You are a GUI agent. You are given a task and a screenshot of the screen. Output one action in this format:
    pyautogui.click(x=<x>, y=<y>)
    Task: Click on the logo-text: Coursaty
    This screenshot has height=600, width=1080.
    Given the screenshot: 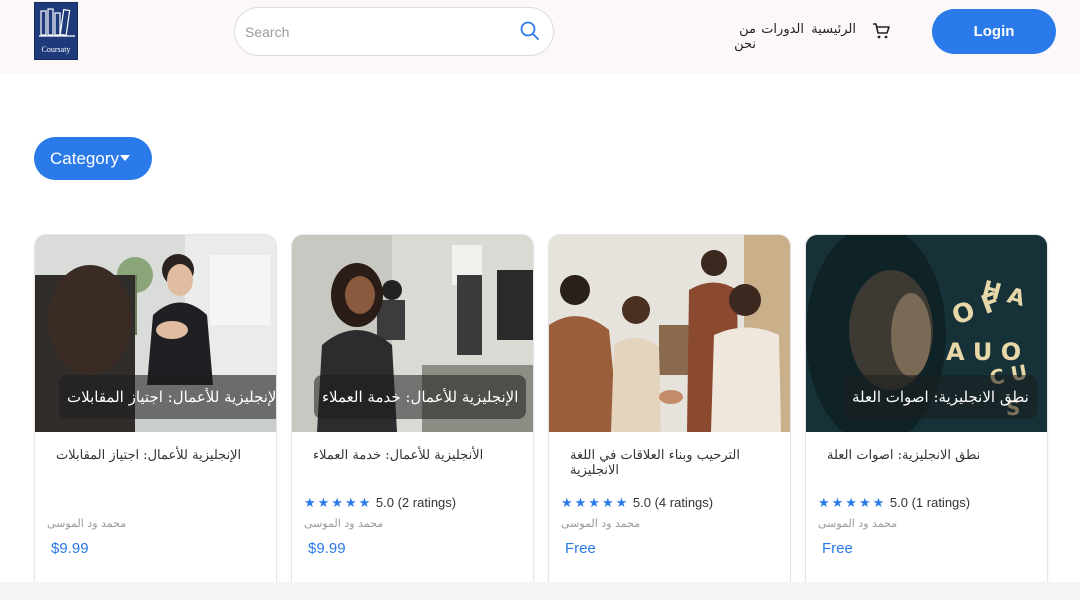 What is the action you would take?
    pyautogui.click(x=56, y=49)
    